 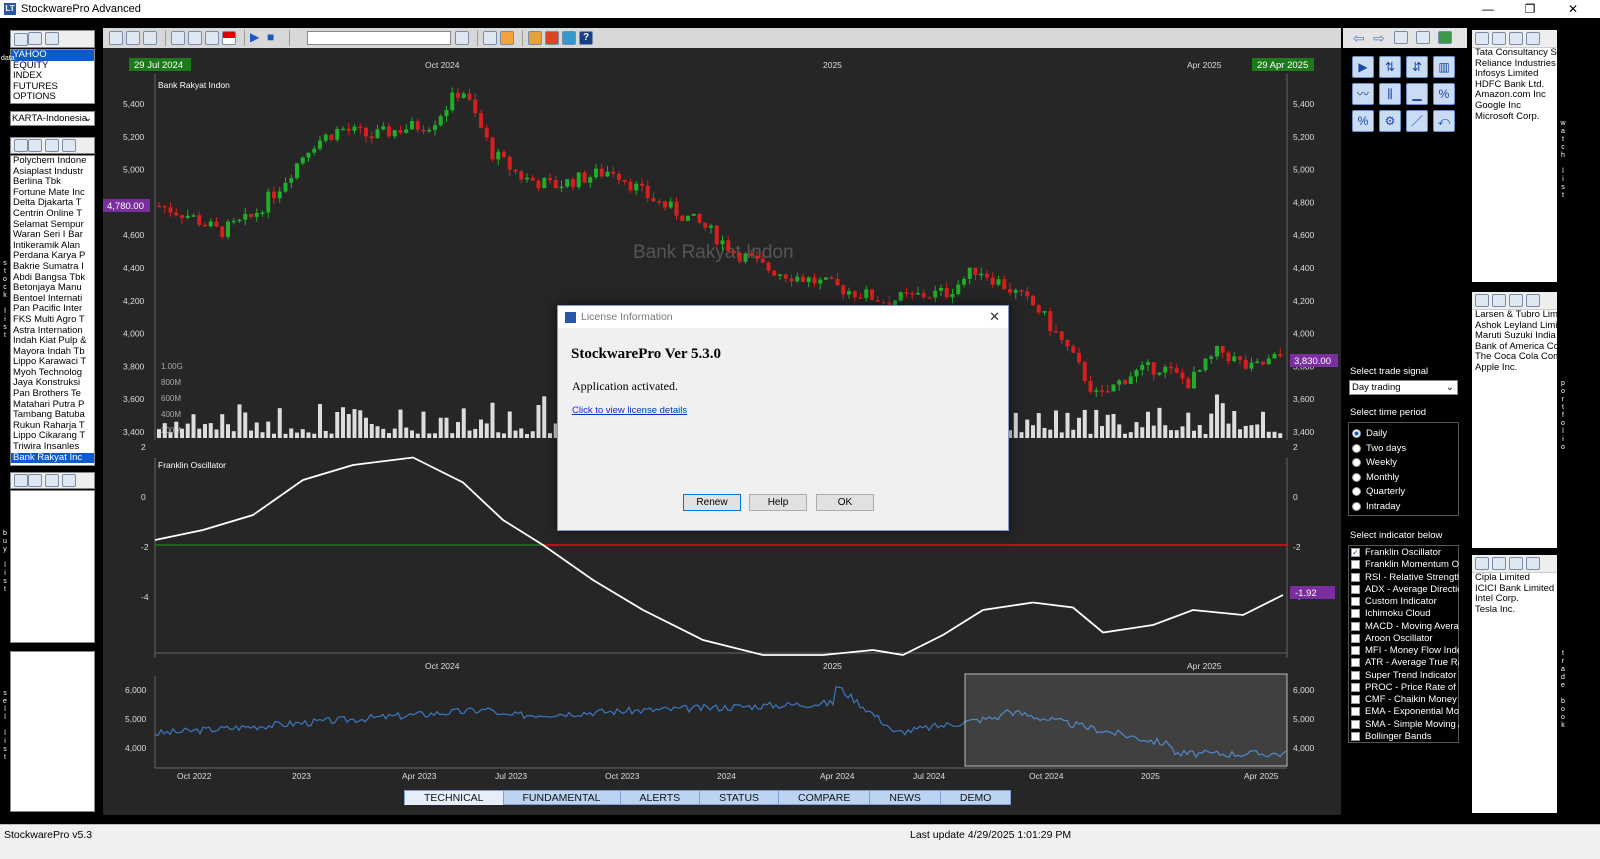 I want to click on stock-item: Rukun Raharja T, so click(x=52, y=426).